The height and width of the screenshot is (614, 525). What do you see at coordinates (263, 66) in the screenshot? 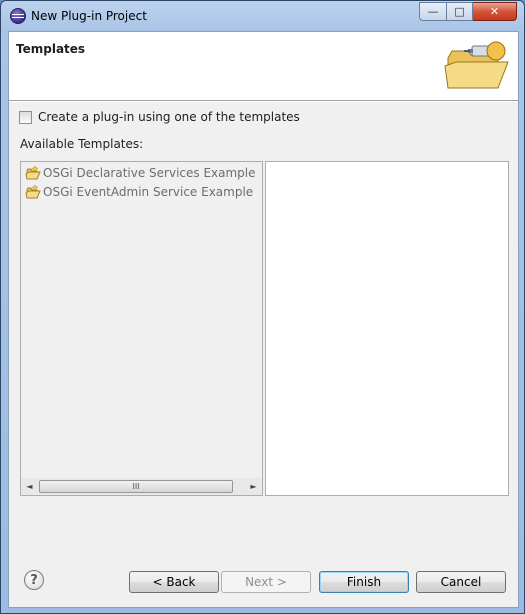
I see `wizard-banner: Templates` at bounding box center [263, 66].